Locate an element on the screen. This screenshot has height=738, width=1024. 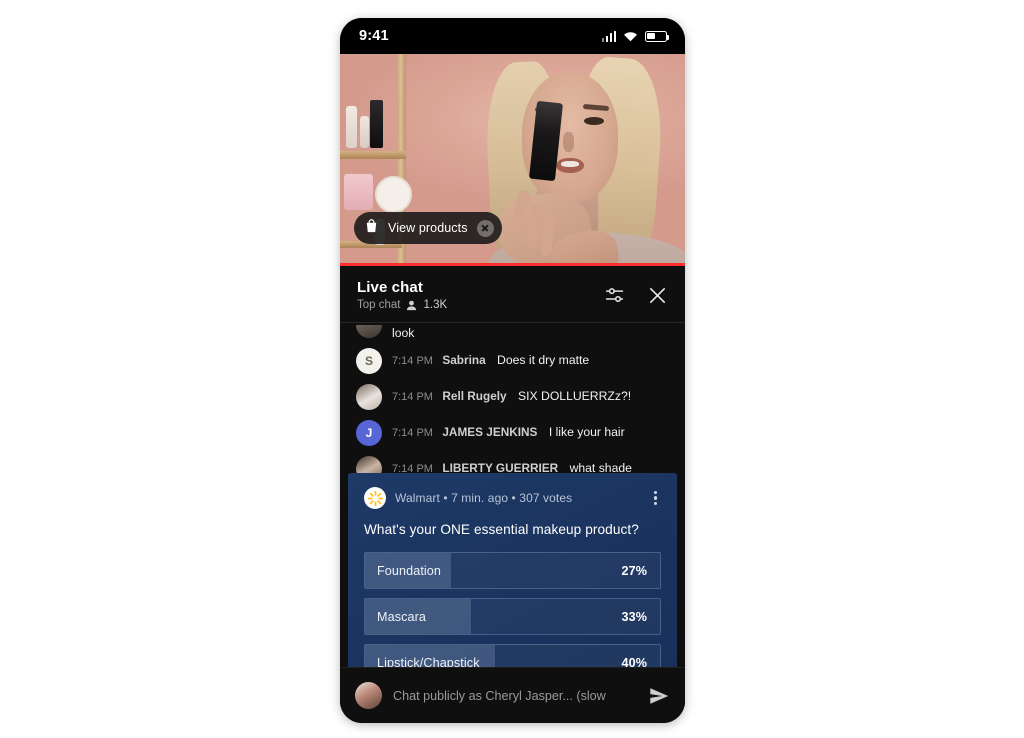
send-icon is located at coordinates (659, 696).